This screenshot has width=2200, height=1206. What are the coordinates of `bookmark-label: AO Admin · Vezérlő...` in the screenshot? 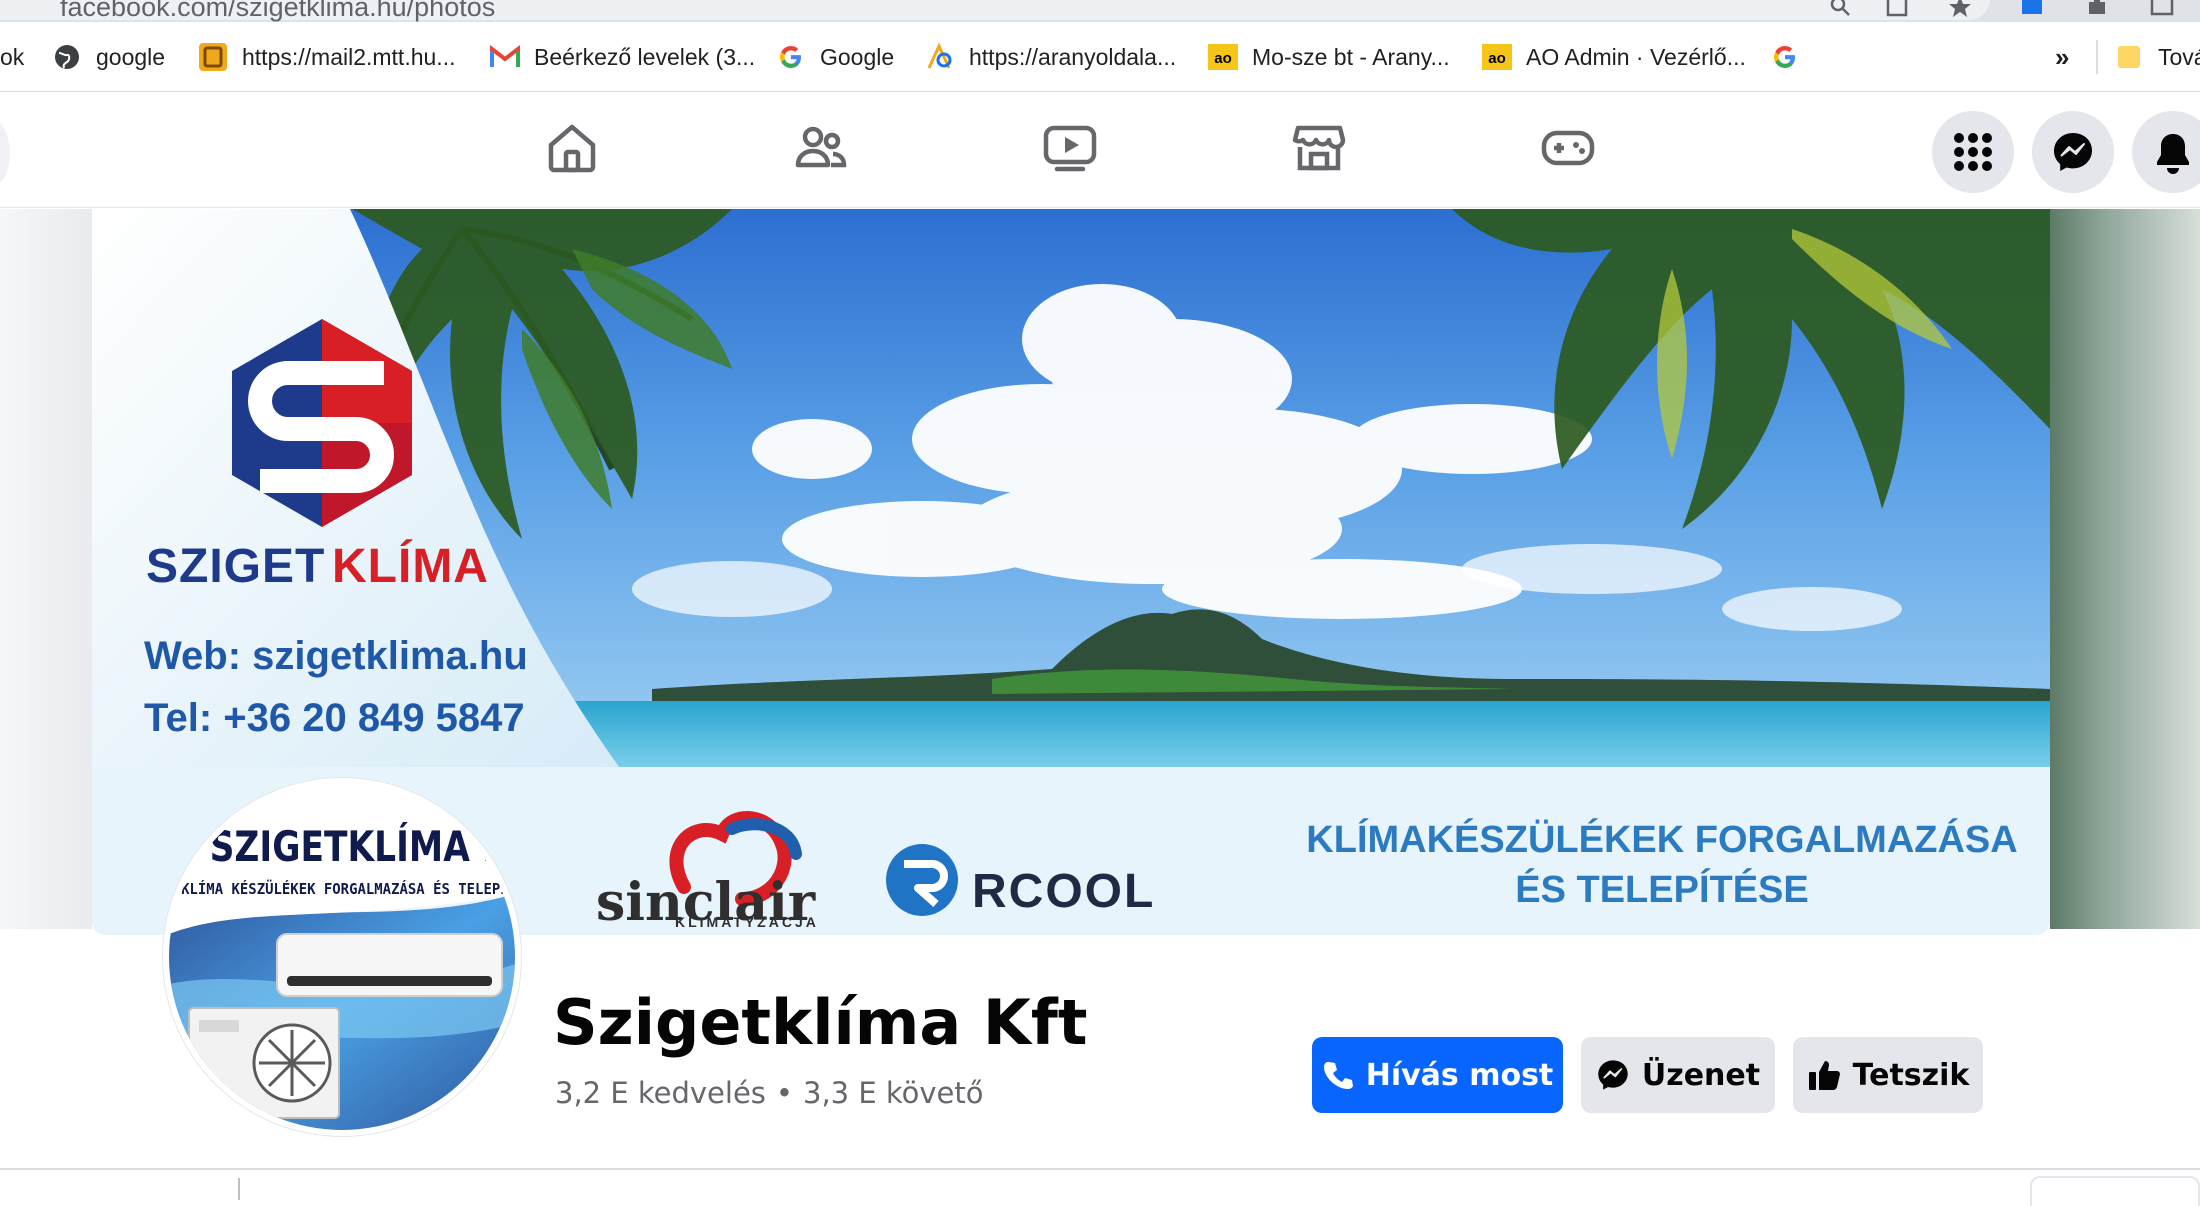 It's located at (1636, 56).